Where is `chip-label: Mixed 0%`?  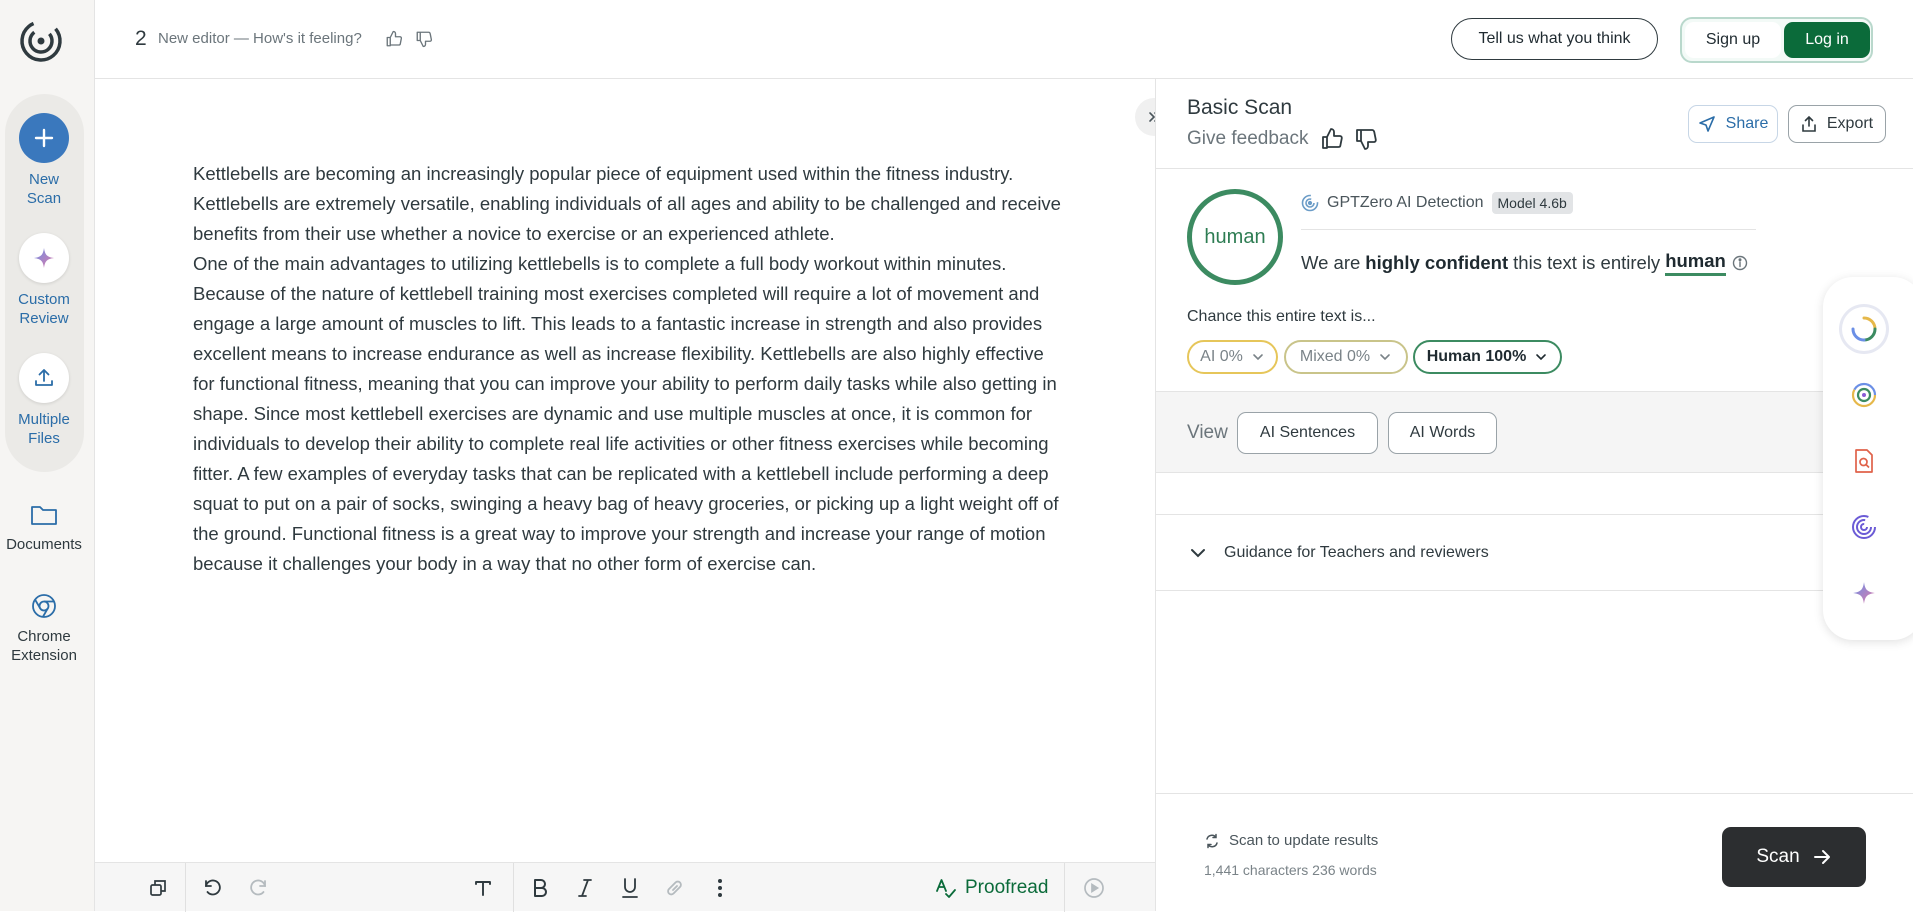 chip-label: Mixed 0% is located at coordinates (1335, 356).